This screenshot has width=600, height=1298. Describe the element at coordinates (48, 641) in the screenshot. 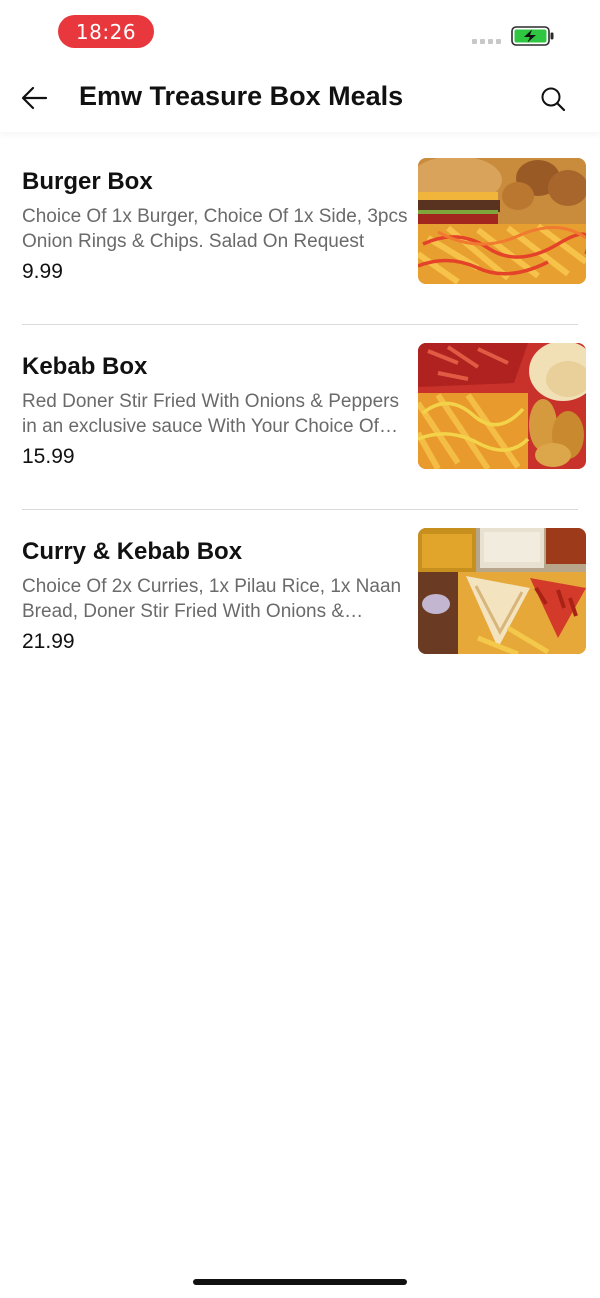

I see `item-price: 21.99` at that location.